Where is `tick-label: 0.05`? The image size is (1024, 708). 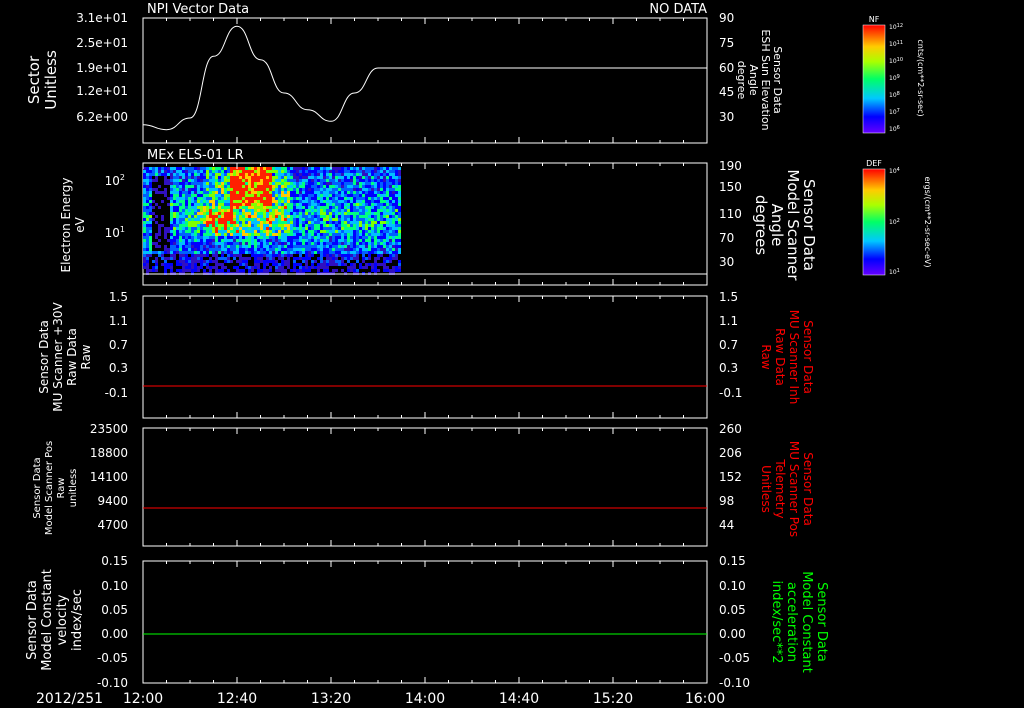 tick-label: 0.05 is located at coordinates (732, 610).